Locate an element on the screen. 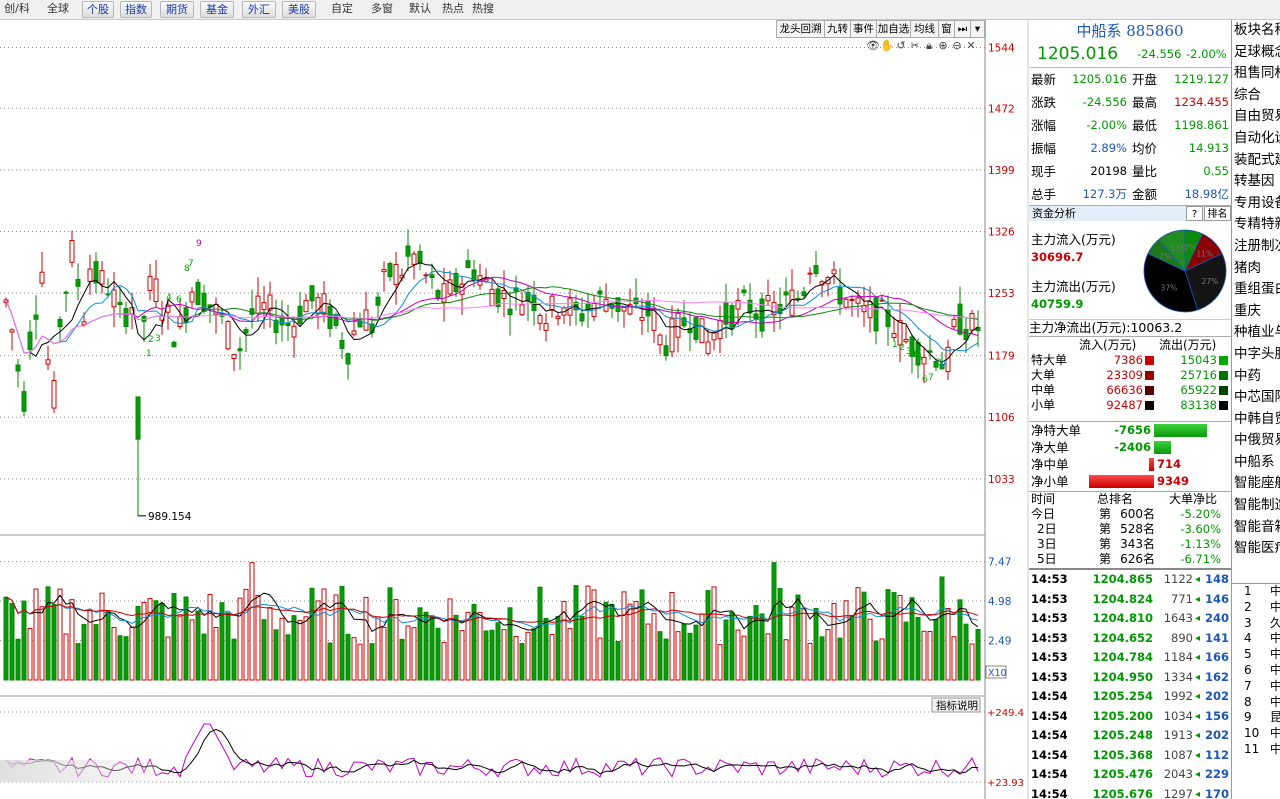 The width and height of the screenshot is (1280, 799). tick-row: 14:54 1205.254 1992 ◂ 202 is located at coordinates (1130, 697).